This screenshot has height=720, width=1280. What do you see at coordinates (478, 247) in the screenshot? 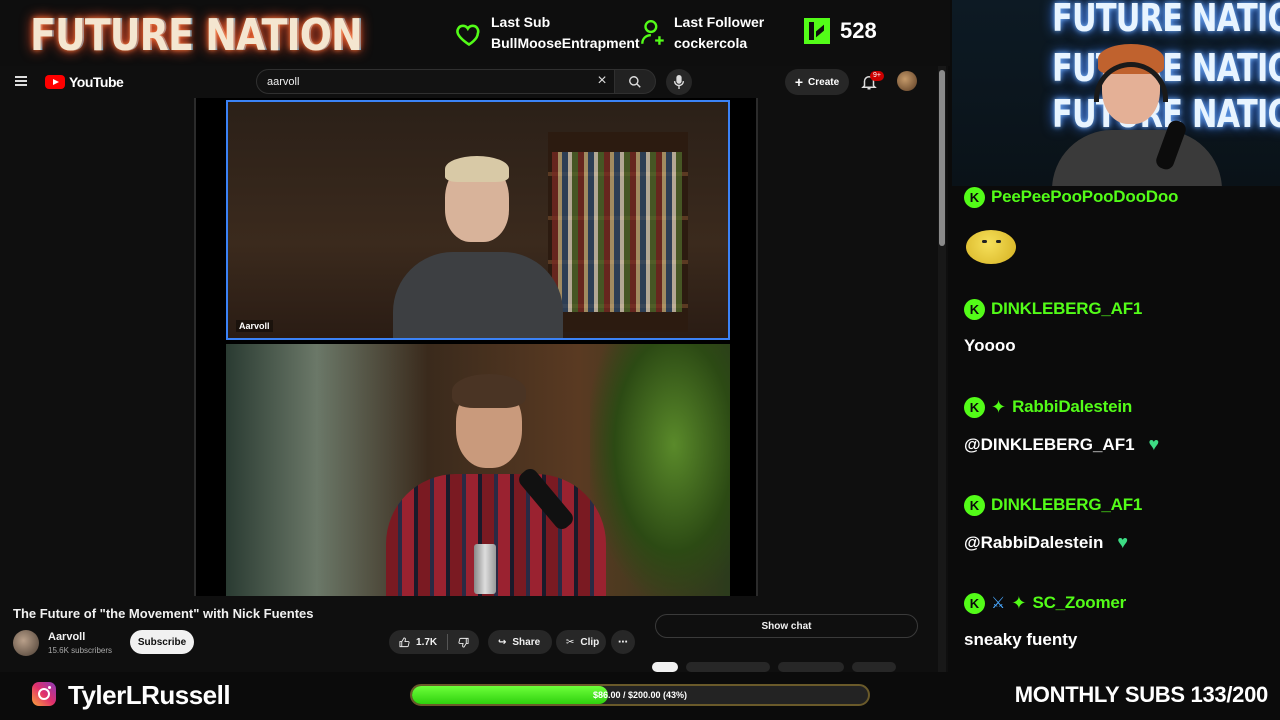
I see `host-figure` at bounding box center [478, 247].